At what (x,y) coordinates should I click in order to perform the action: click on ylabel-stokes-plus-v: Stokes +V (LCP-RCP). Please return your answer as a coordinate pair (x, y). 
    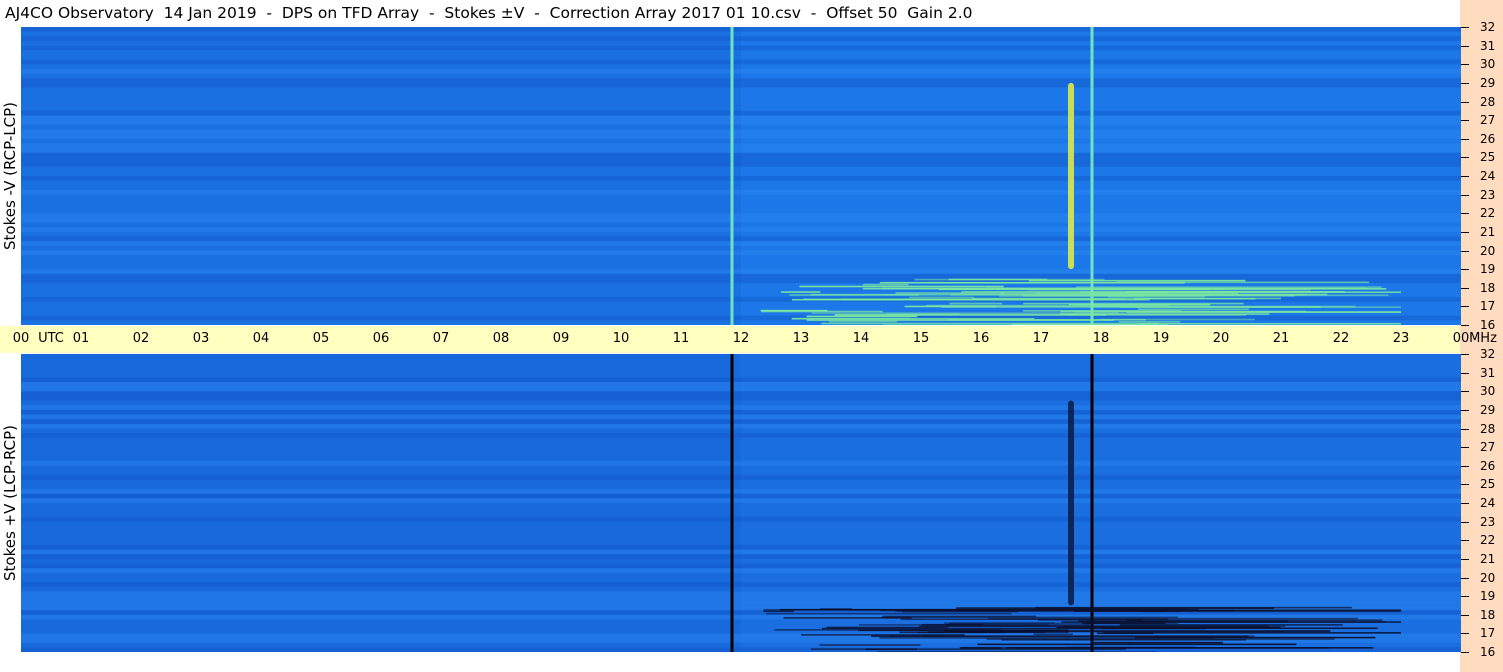
    Looking at the image, I should click on (10, 503).